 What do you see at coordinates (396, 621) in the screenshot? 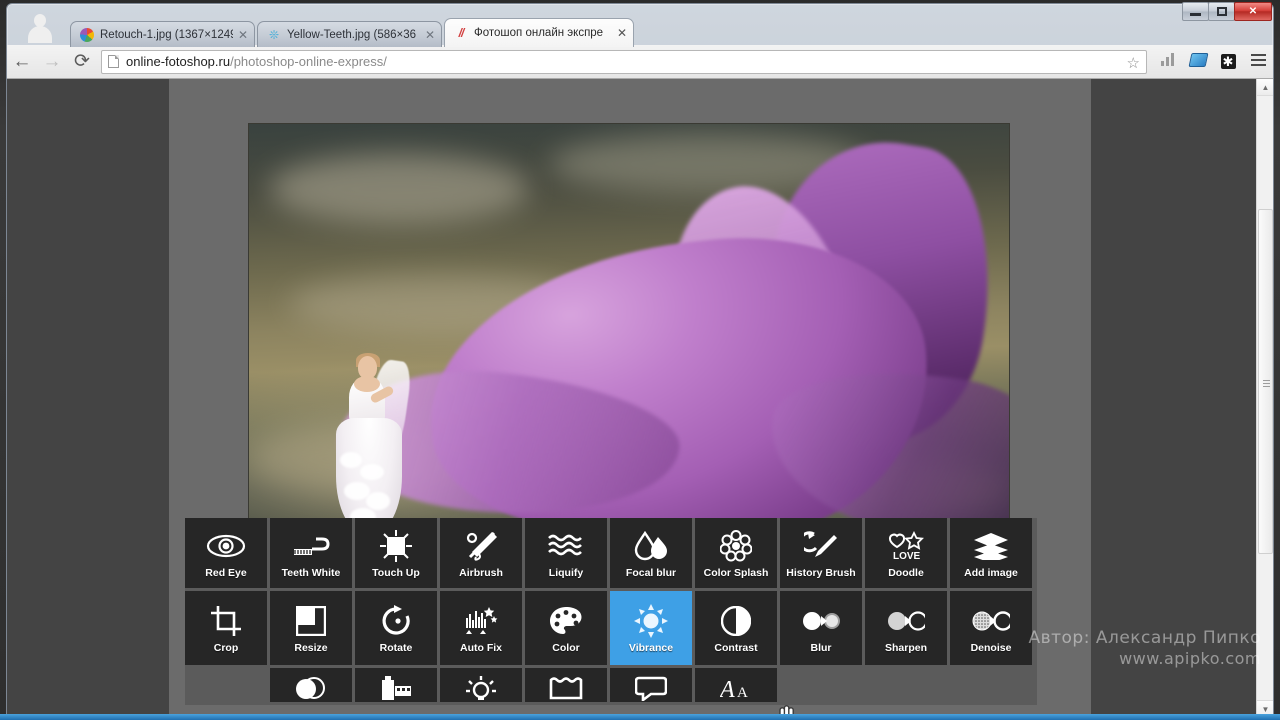
I see `rotate-icon` at bounding box center [396, 621].